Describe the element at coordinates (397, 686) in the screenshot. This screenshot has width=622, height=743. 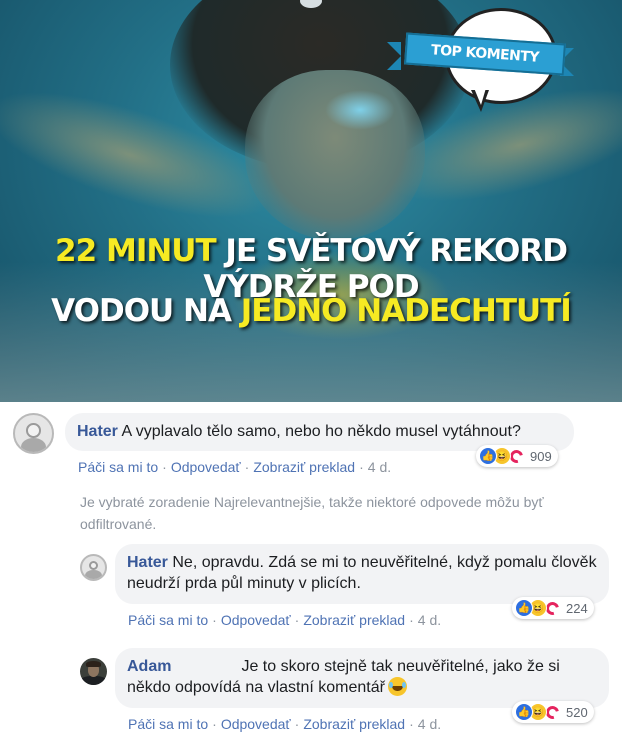
I see `laughing-emoji-icon` at that location.